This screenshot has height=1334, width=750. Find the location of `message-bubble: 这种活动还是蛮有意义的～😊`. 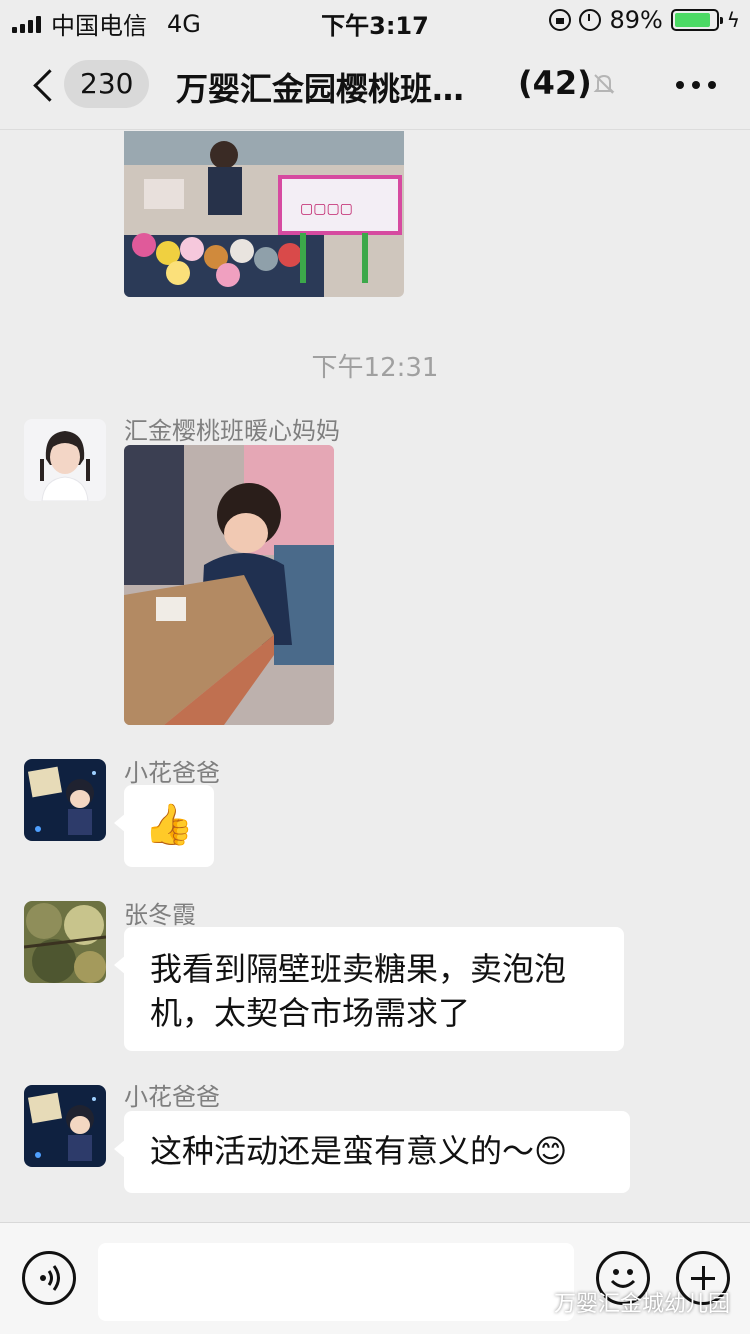

message-bubble: 这种活动还是蛮有意义的～😊 is located at coordinates (372, 1152).